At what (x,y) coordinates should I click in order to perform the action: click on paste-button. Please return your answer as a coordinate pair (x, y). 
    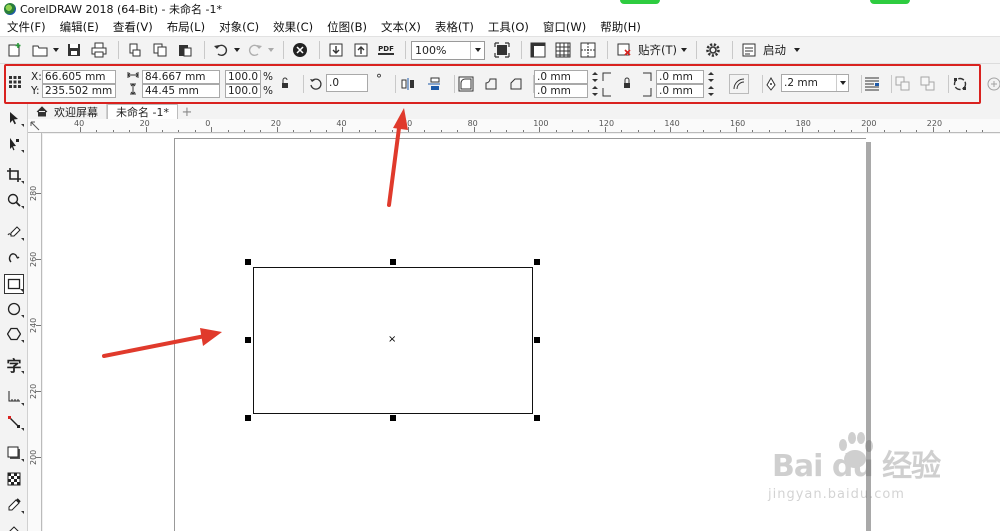
    Looking at the image, I should click on (185, 50).